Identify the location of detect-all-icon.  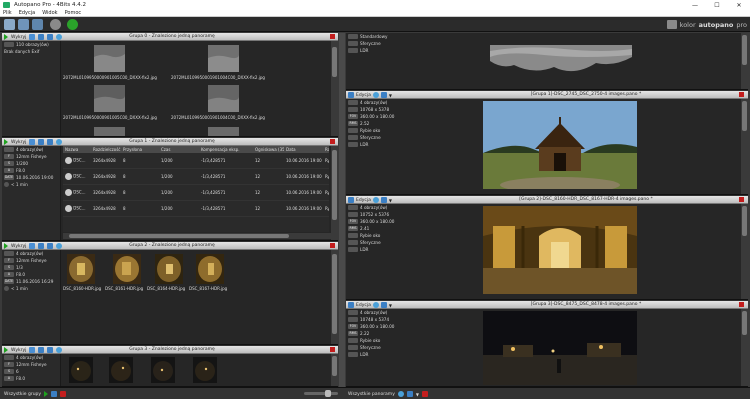
(46, 394).